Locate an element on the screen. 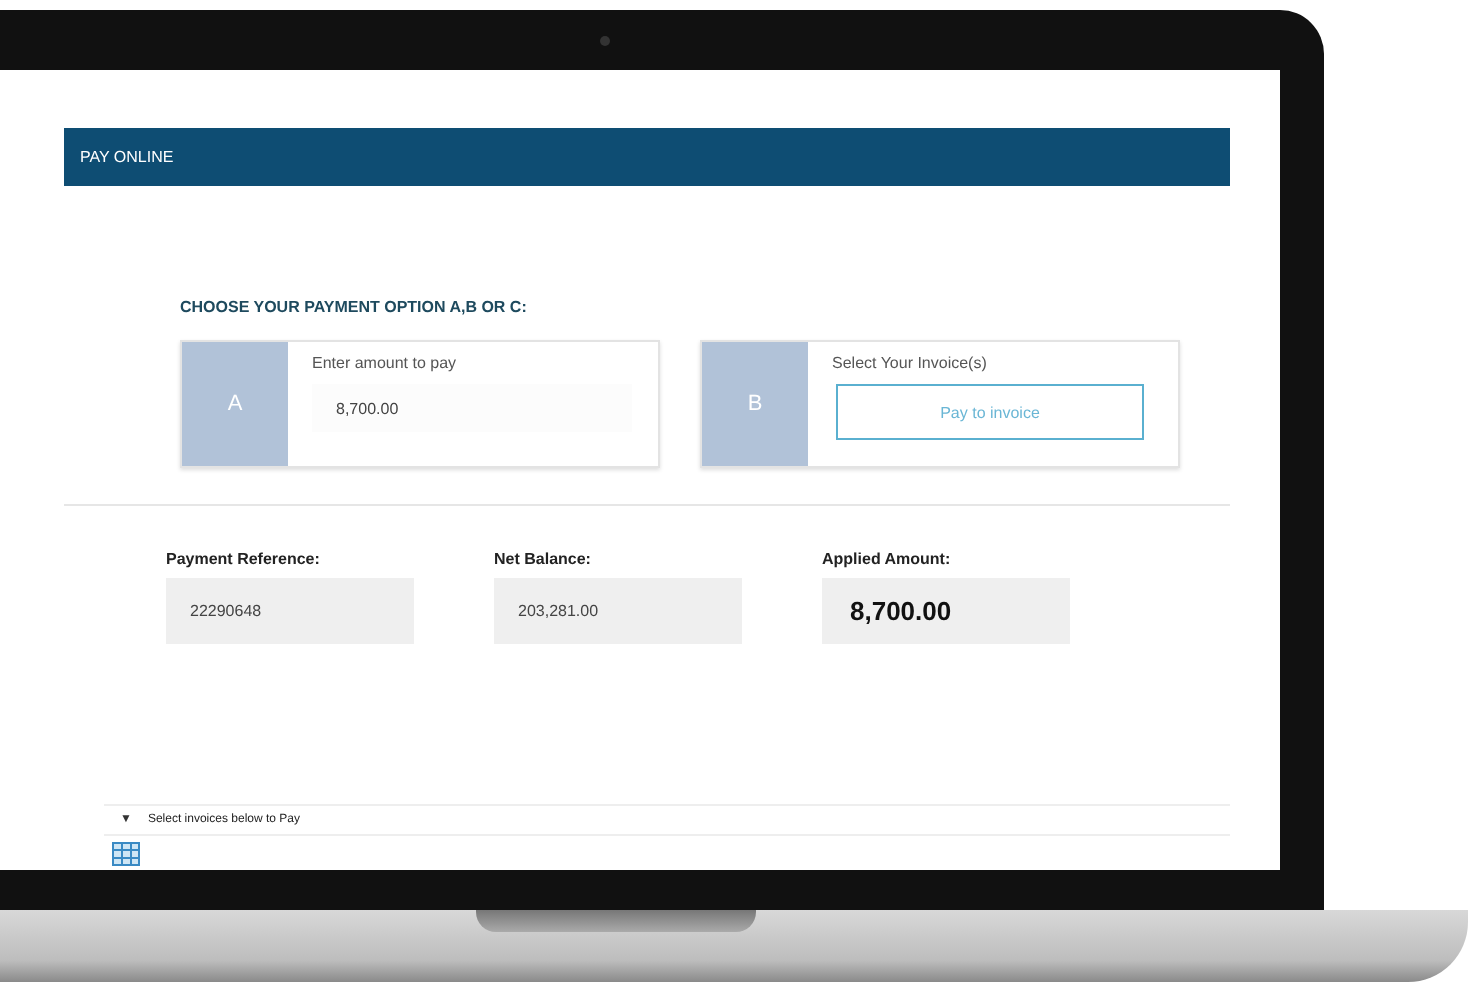 Image resolution: width=1468 pixels, height=1002 pixels. option-label: Enter amount to pay is located at coordinates (385, 363).